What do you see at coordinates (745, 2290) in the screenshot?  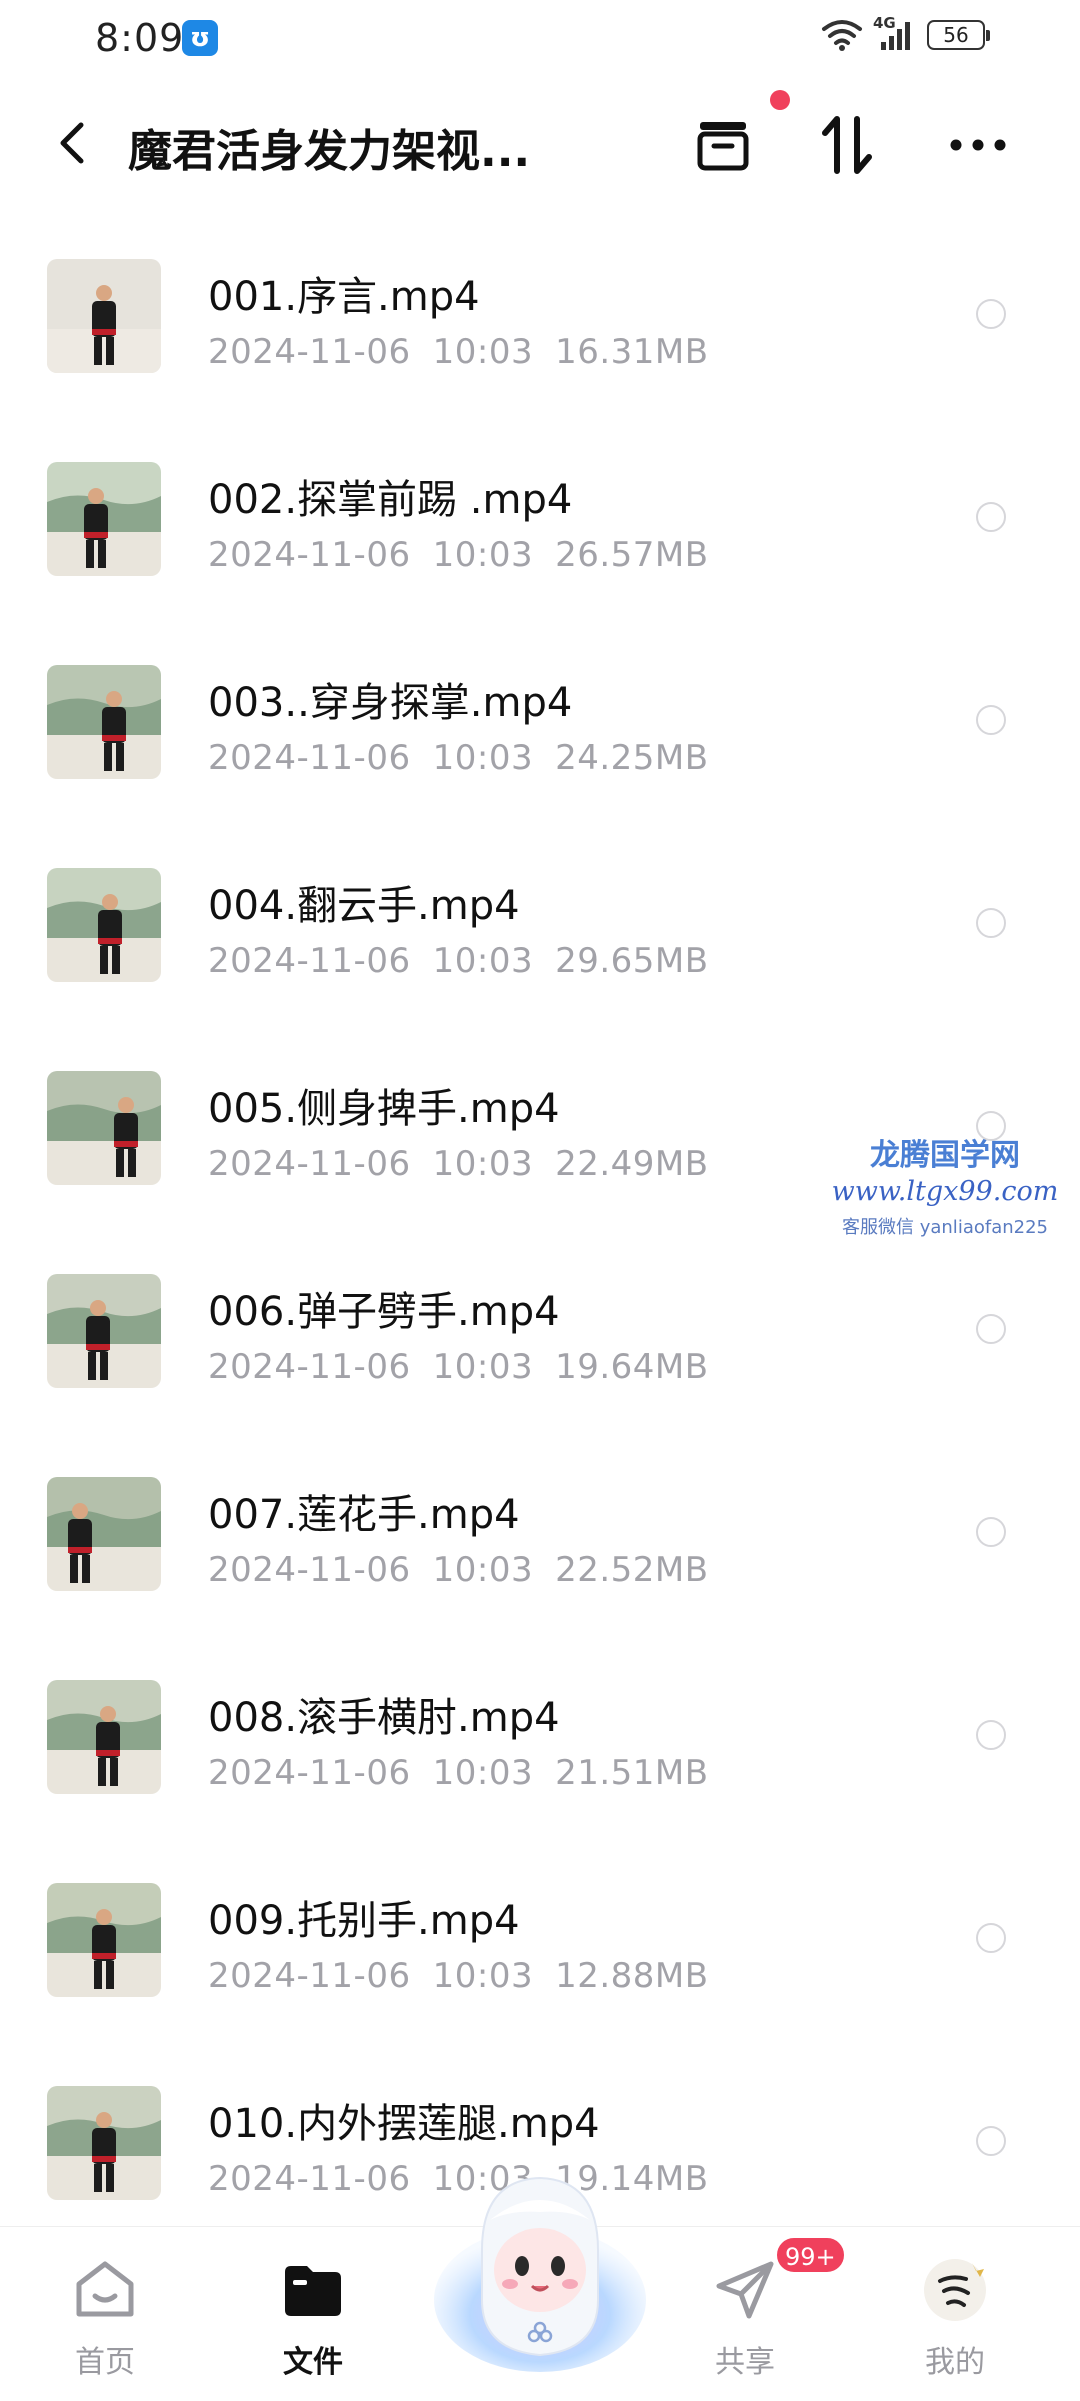 I see `share-icon` at bounding box center [745, 2290].